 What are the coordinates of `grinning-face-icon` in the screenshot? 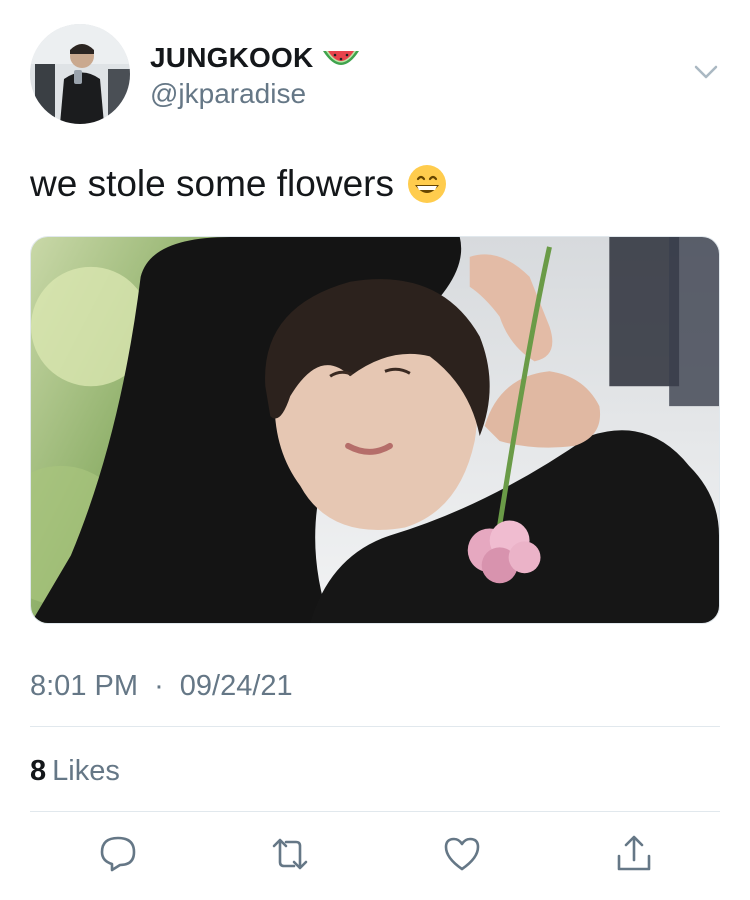 It's located at (427, 184).